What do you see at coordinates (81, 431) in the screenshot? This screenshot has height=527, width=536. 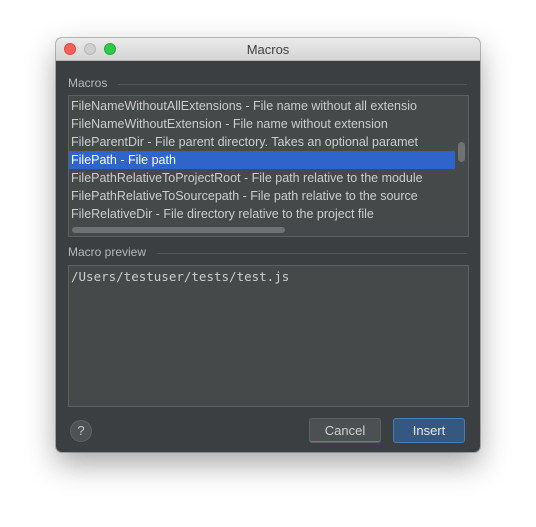 I see `help-button: ?` at bounding box center [81, 431].